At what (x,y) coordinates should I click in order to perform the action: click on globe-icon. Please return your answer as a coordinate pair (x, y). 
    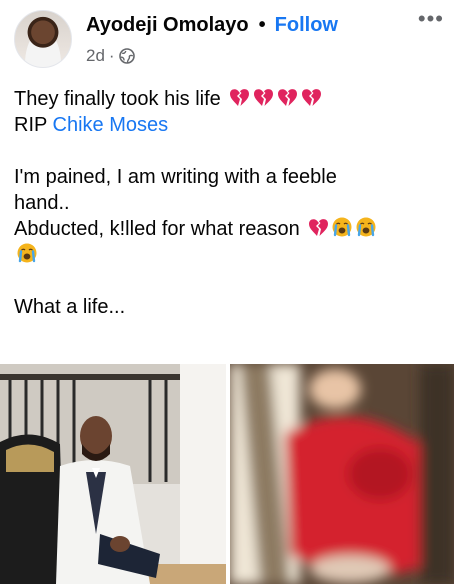
    Looking at the image, I should click on (126, 56).